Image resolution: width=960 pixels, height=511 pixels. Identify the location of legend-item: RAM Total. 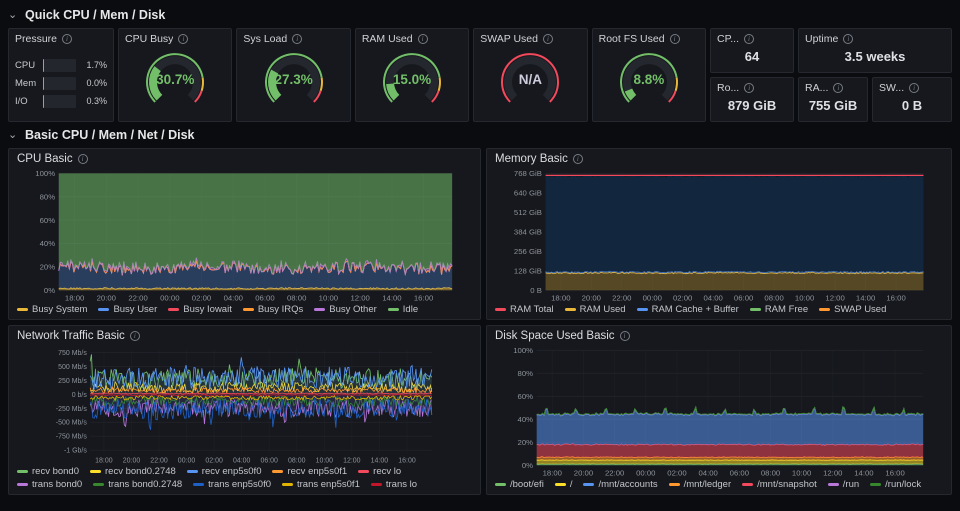
(524, 309).